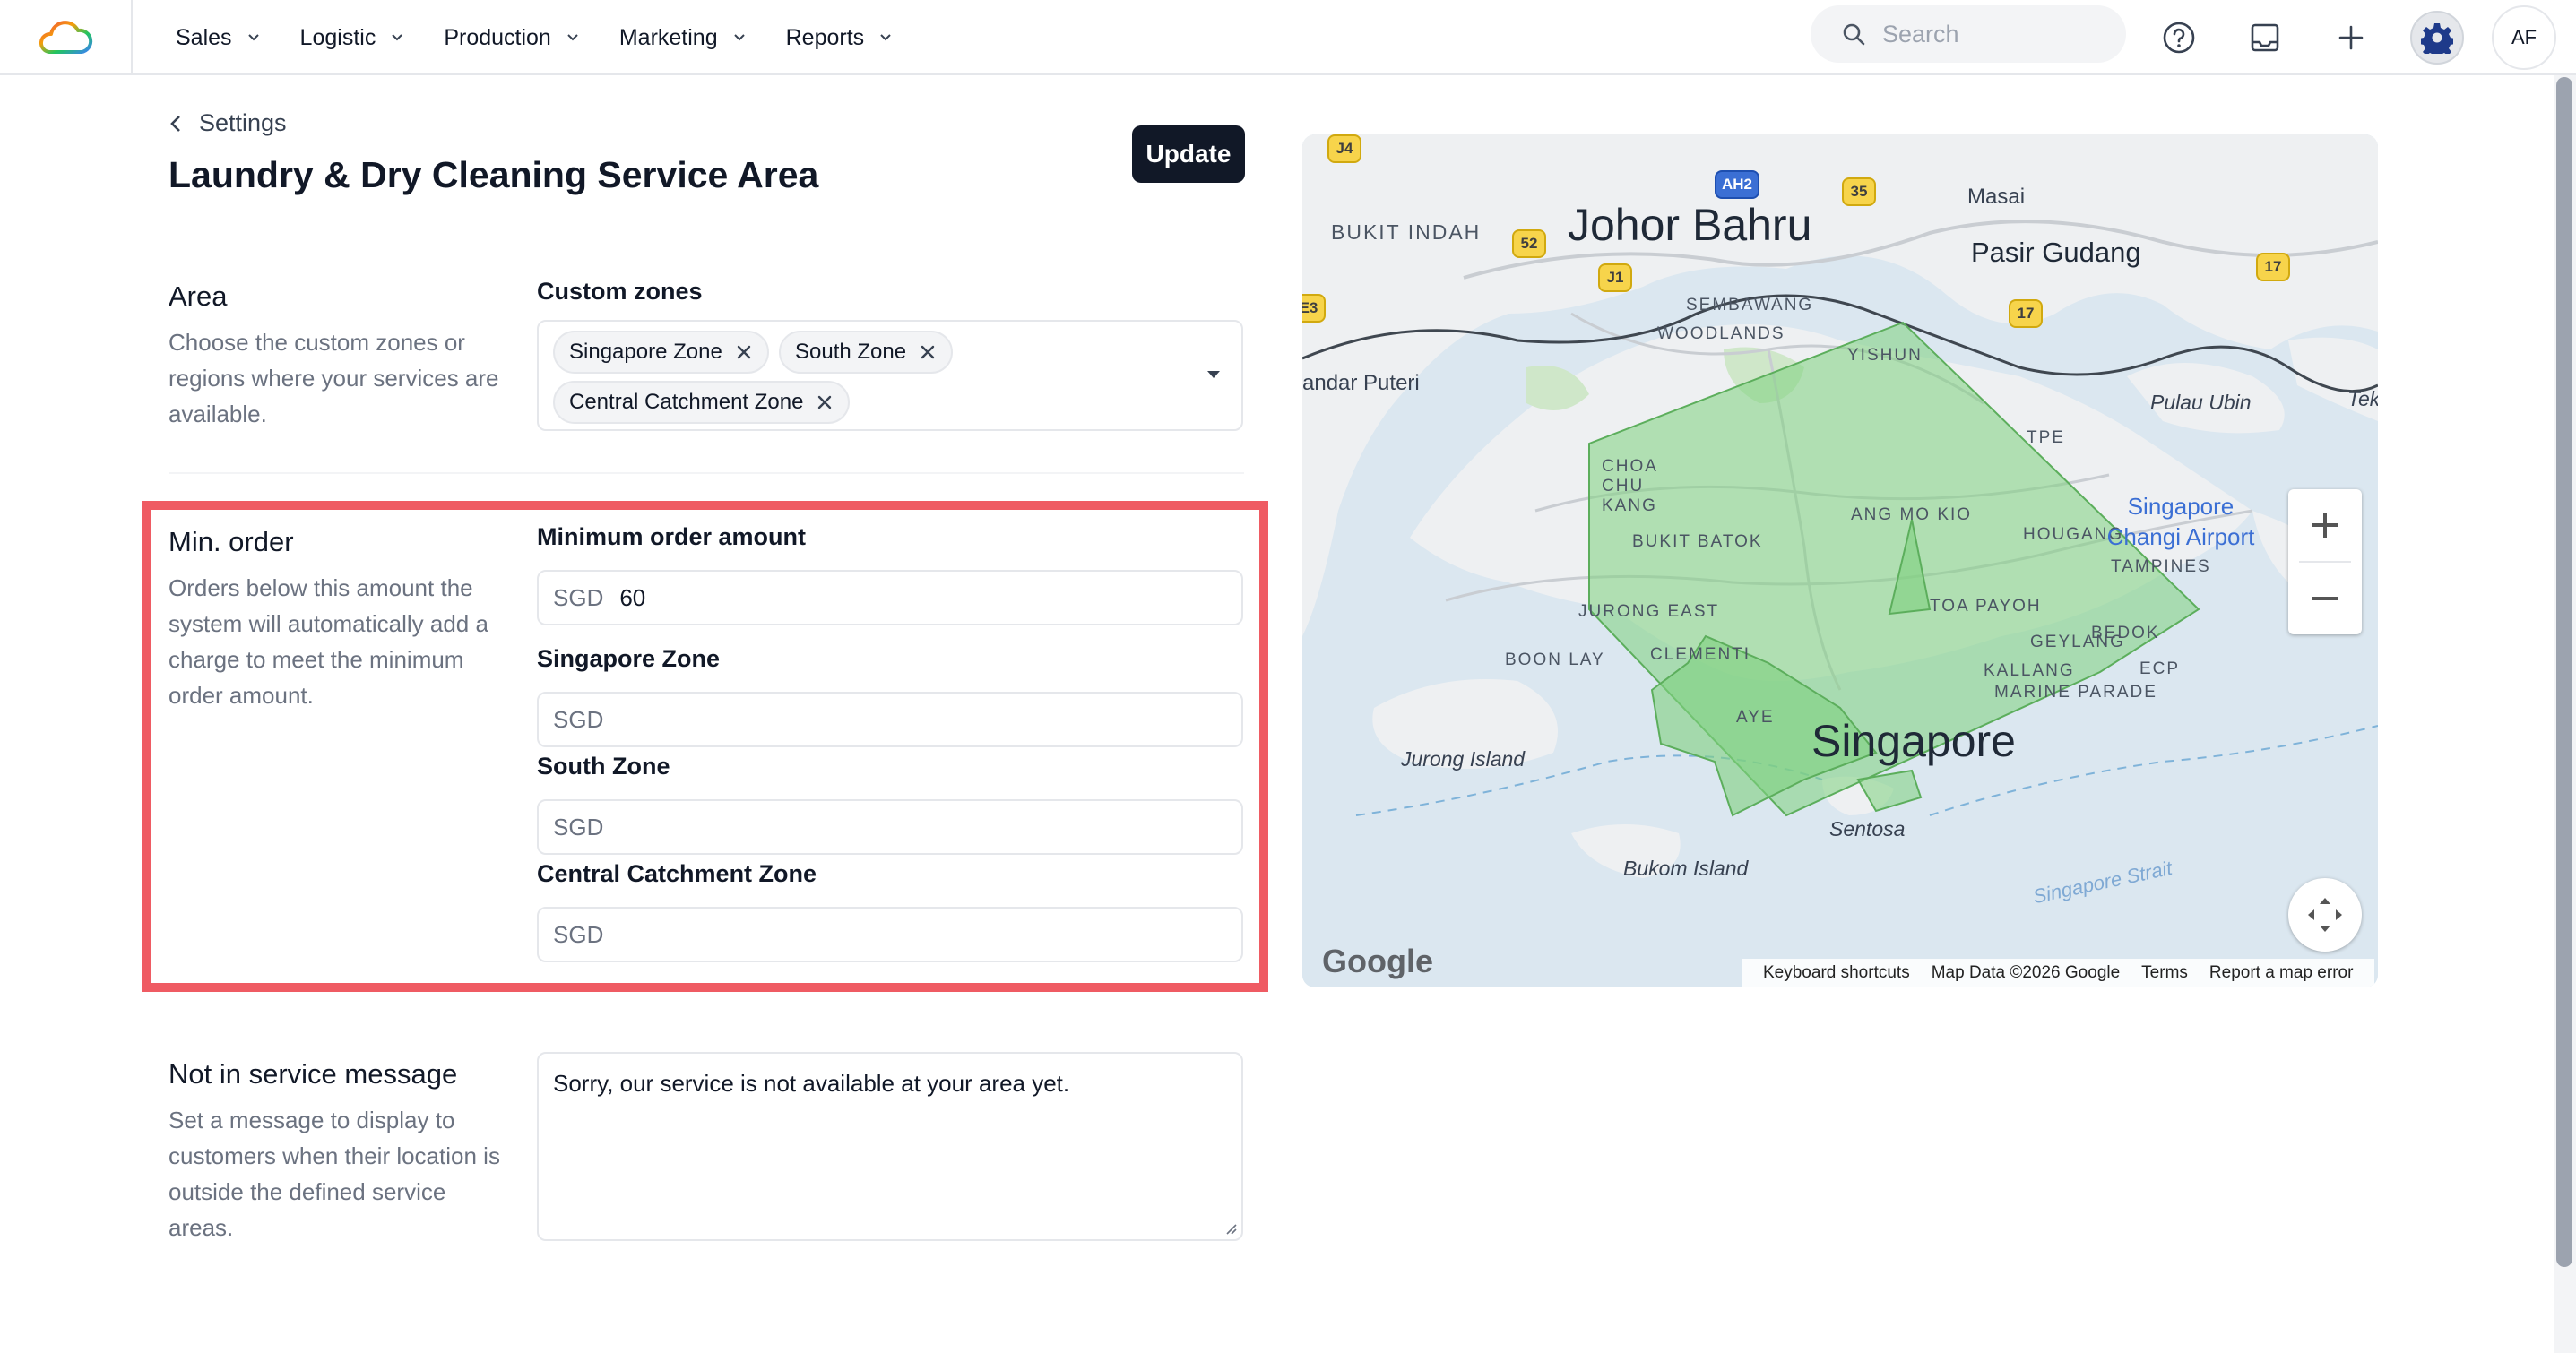 The image size is (2576, 1353). Describe the element at coordinates (2201, 402) in the screenshot. I see `map-label: Pulau Ubin` at that location.